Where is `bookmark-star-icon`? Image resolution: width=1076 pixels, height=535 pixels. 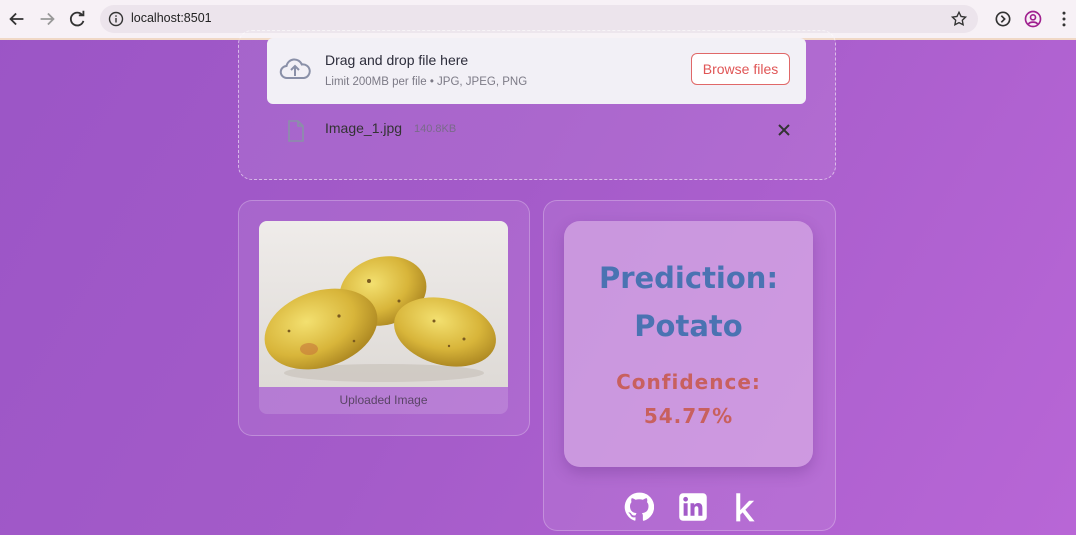 bookmark-star-icon is located at coordinates (959, 19).